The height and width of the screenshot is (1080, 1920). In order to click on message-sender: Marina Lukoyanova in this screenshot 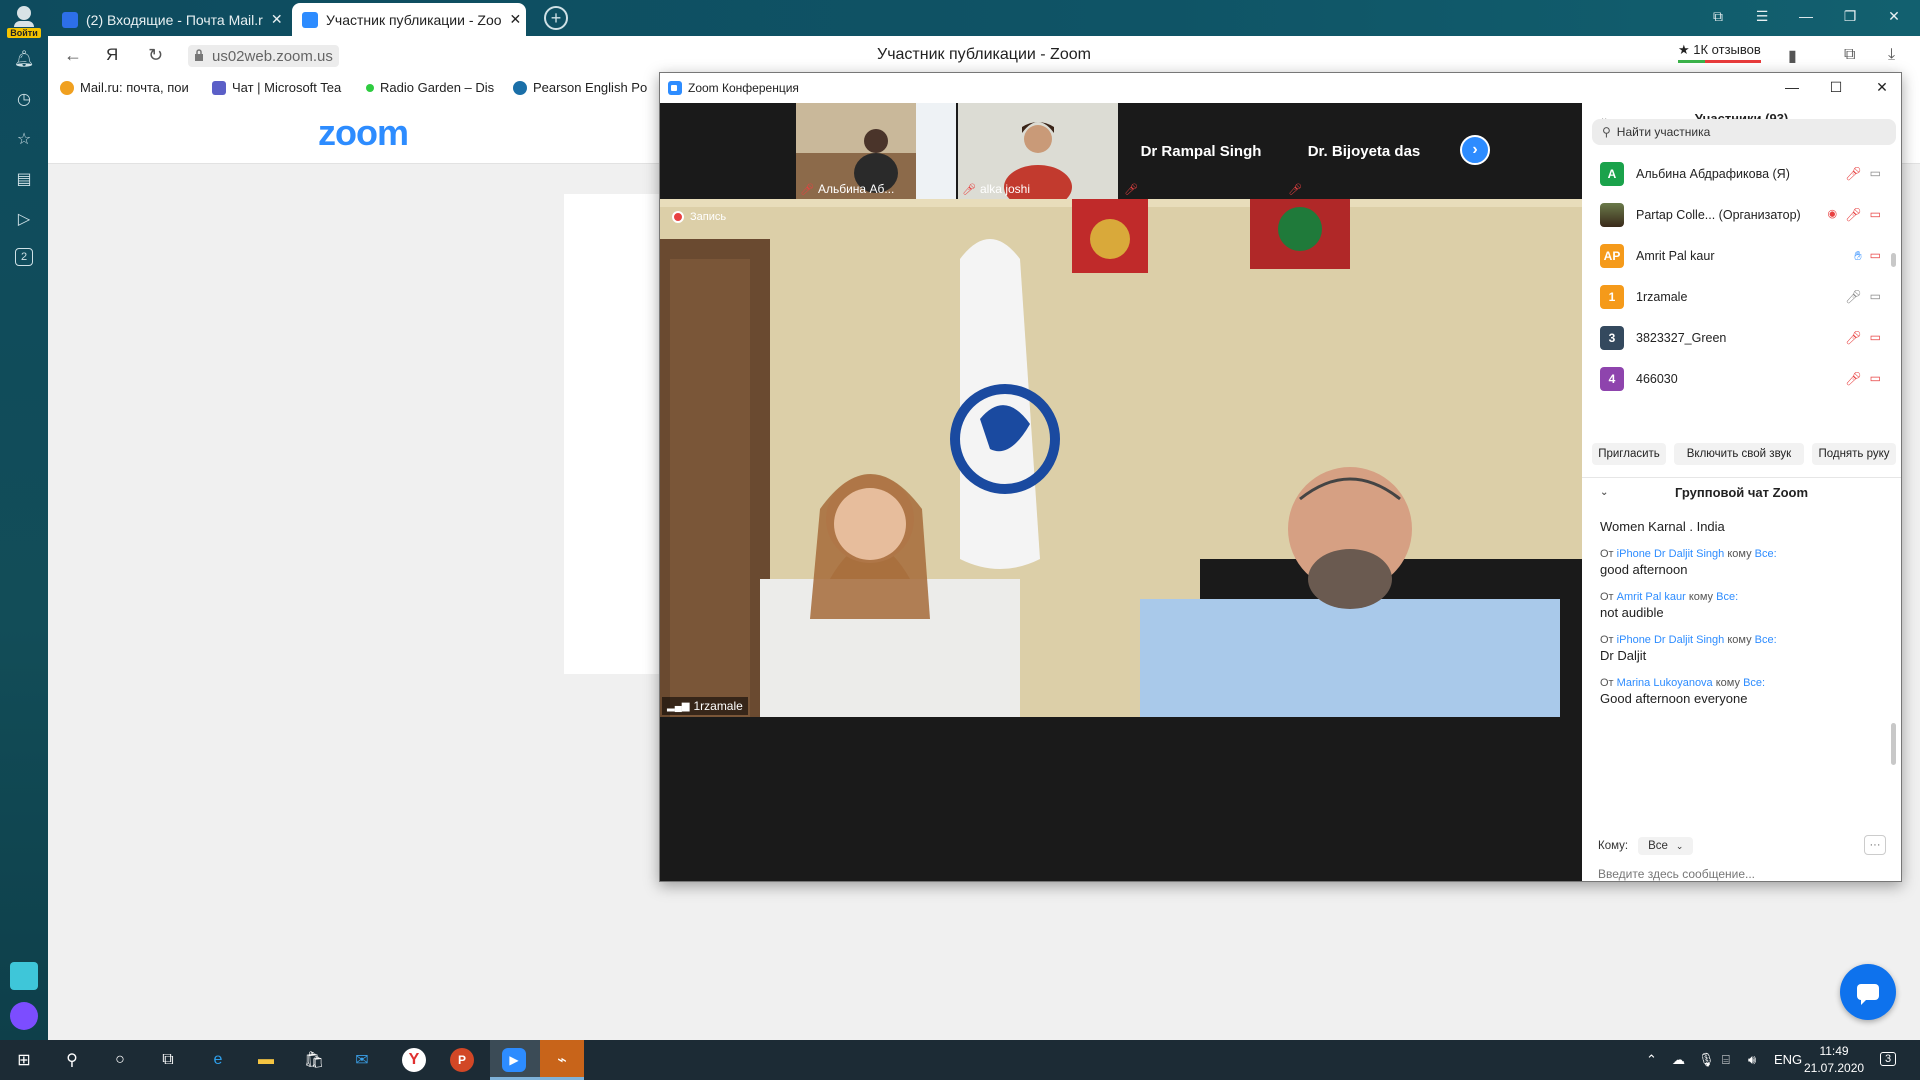, I will do `click(1665, 683)`.